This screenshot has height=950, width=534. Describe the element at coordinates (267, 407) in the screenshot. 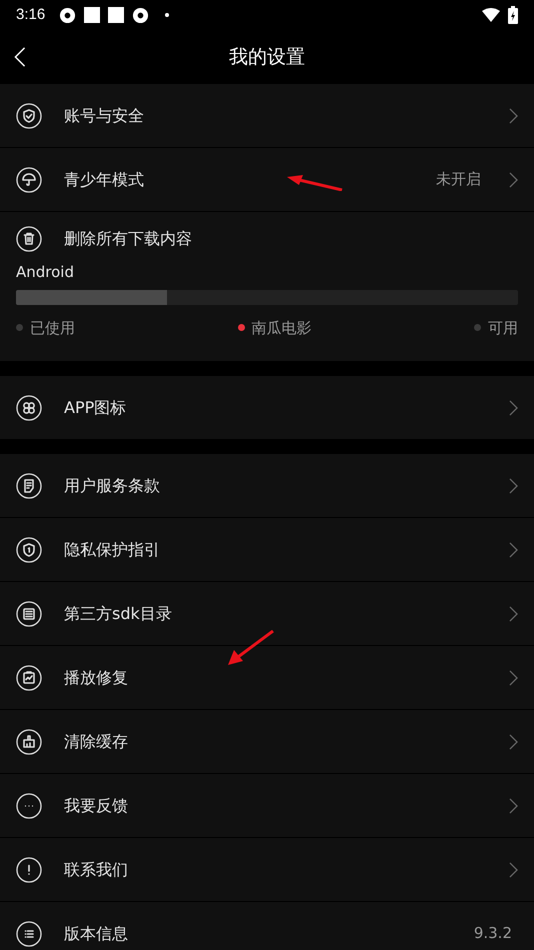

I see `settings-row: APP图标` at that location.